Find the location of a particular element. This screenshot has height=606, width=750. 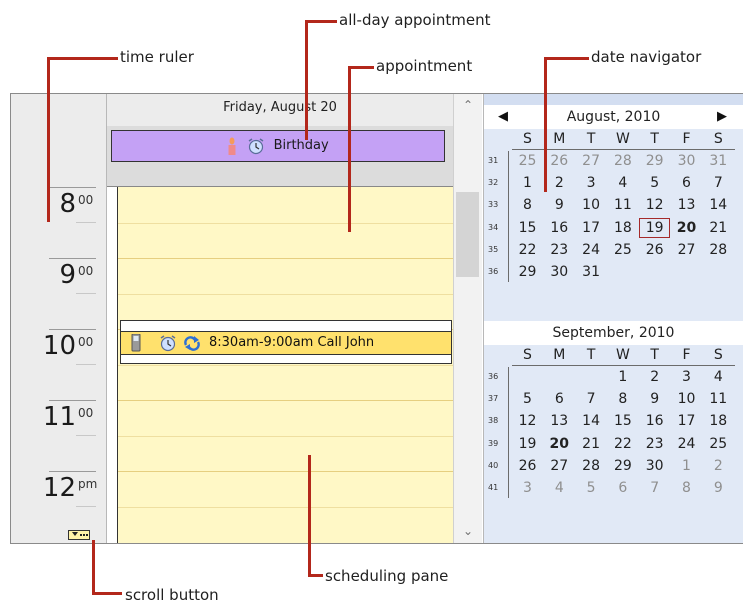

appointment-body: 8:30am-9:00am Call John is located at coordinates (286, 343).